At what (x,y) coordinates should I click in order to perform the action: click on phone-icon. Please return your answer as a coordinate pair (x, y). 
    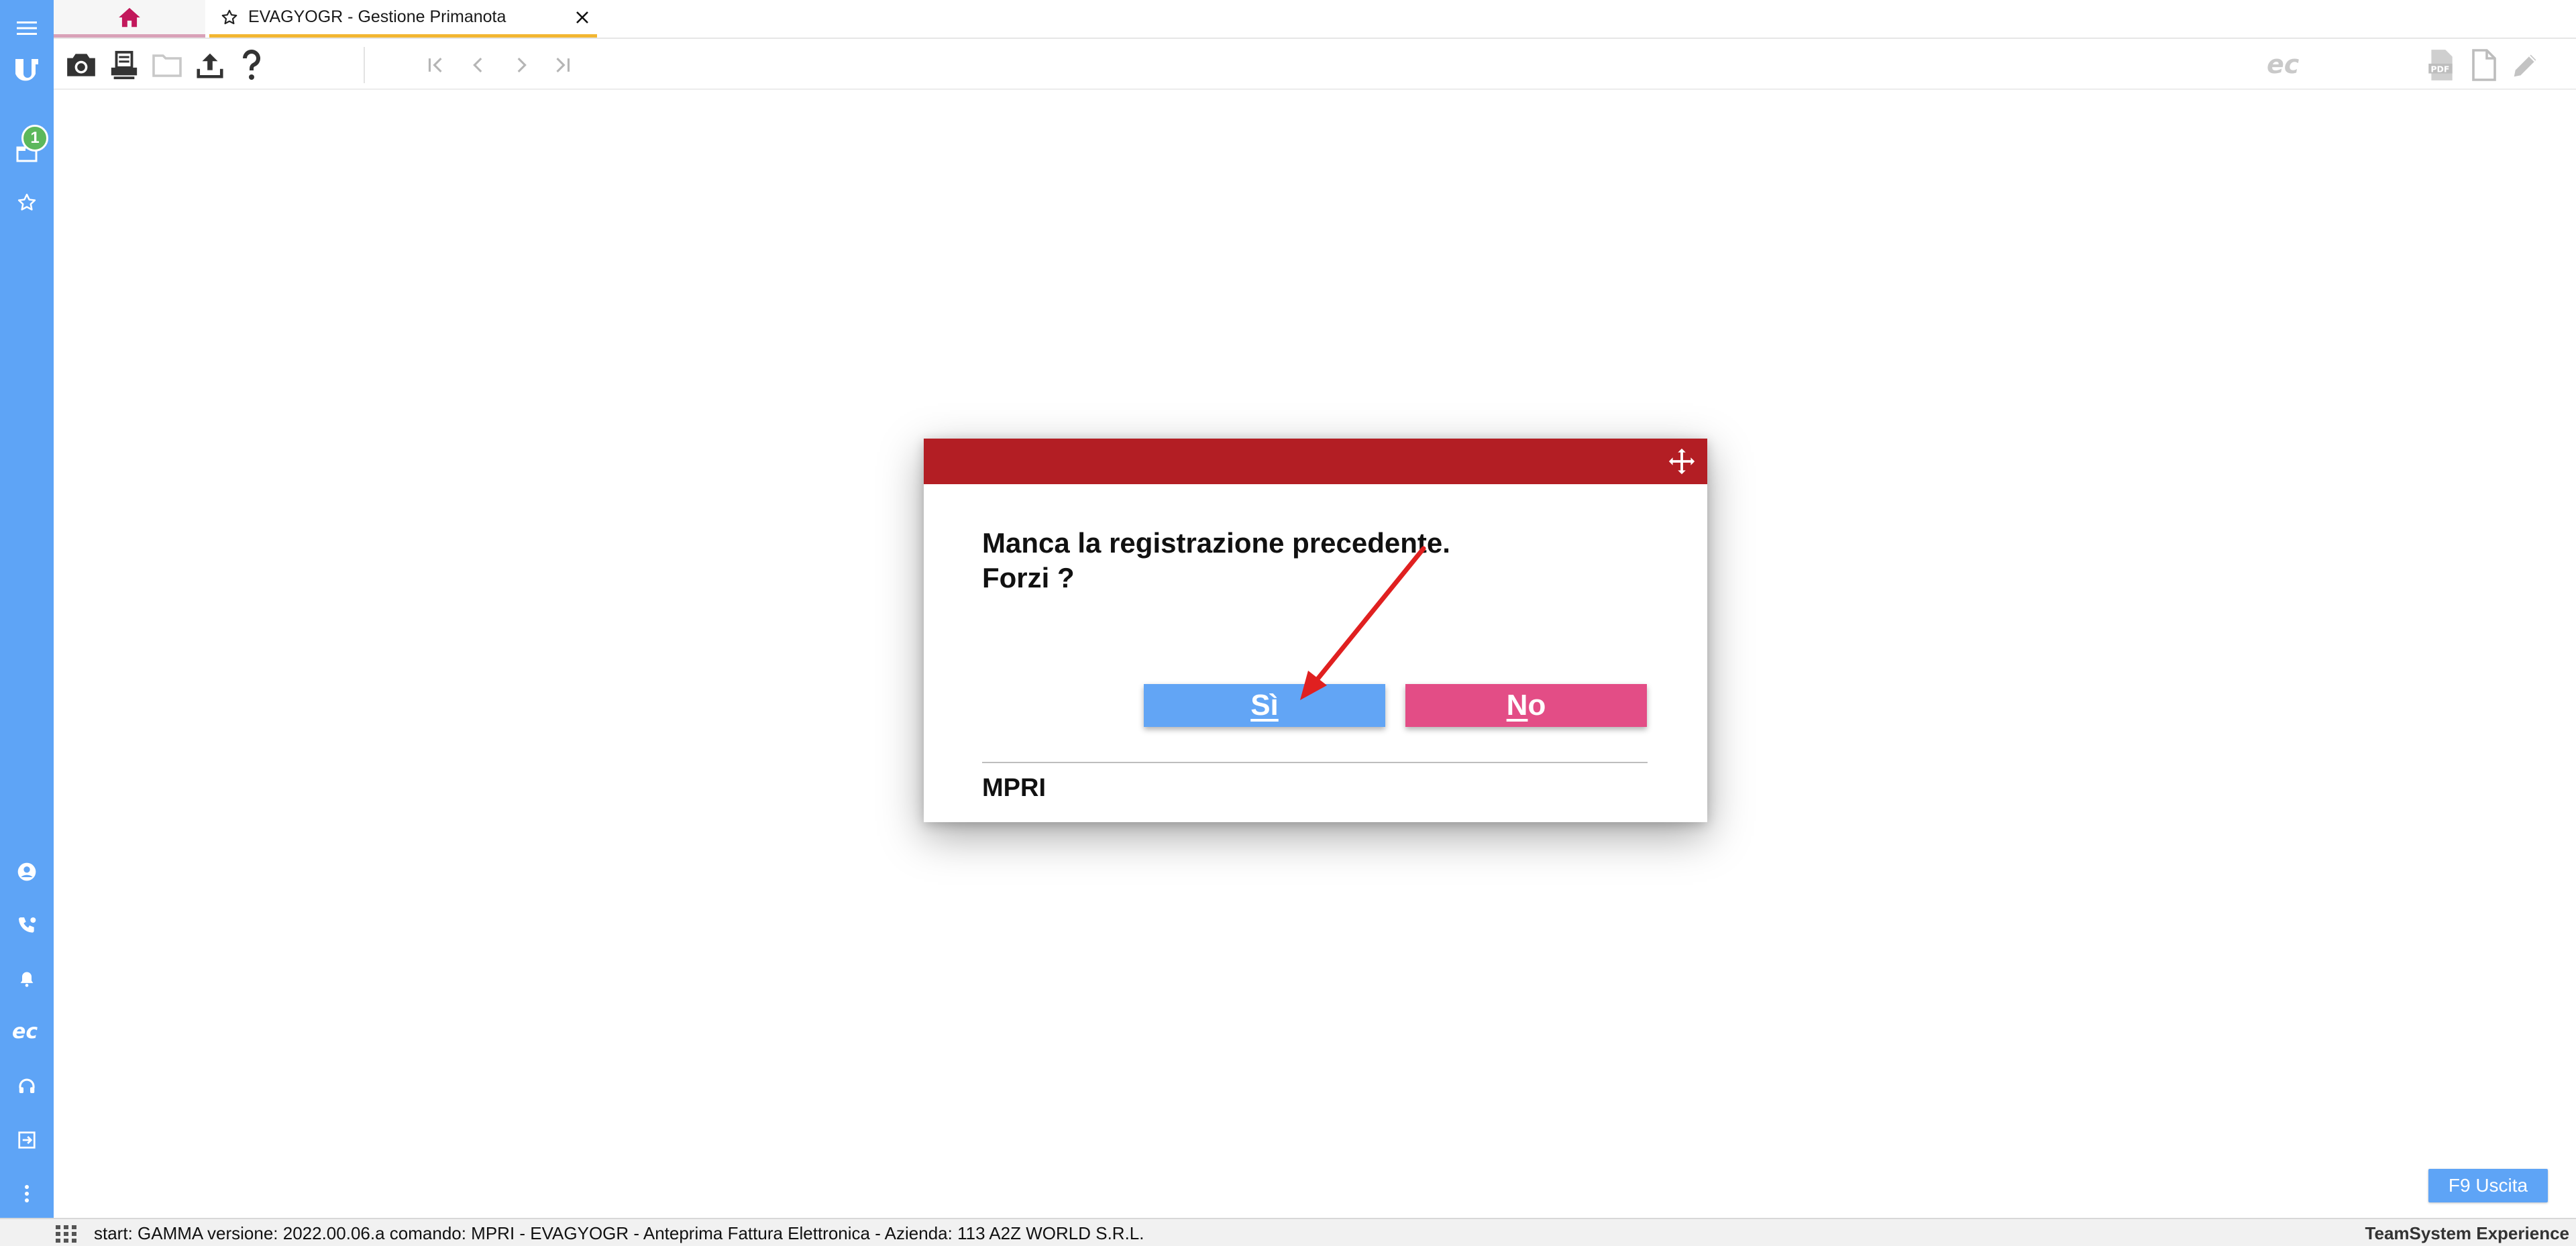
    Looking at the image, I should click on (27, 925).